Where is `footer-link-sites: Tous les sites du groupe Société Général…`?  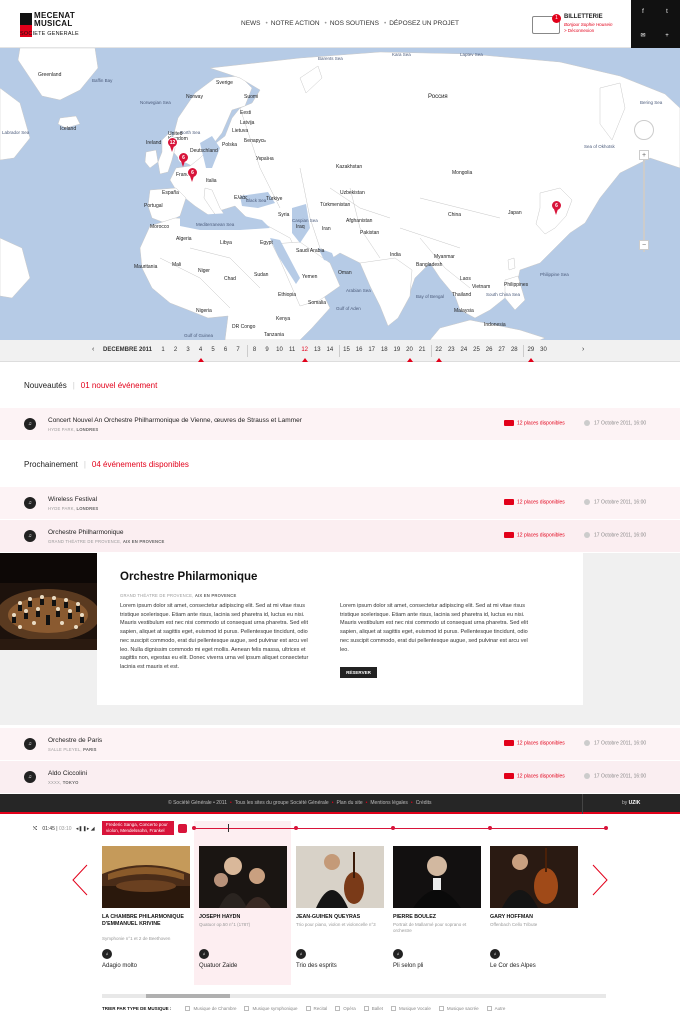 footer-link-sites: Tous les sites du groupe Société Général… is located at coordinates (282, 803).